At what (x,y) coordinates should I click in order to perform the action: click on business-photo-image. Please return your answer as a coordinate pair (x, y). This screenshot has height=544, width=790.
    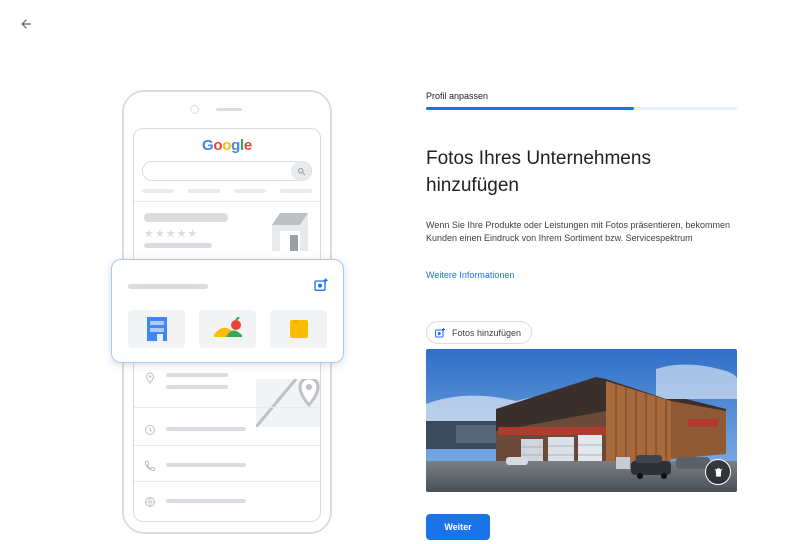
    Looking at the image, I should click on (581, 420).